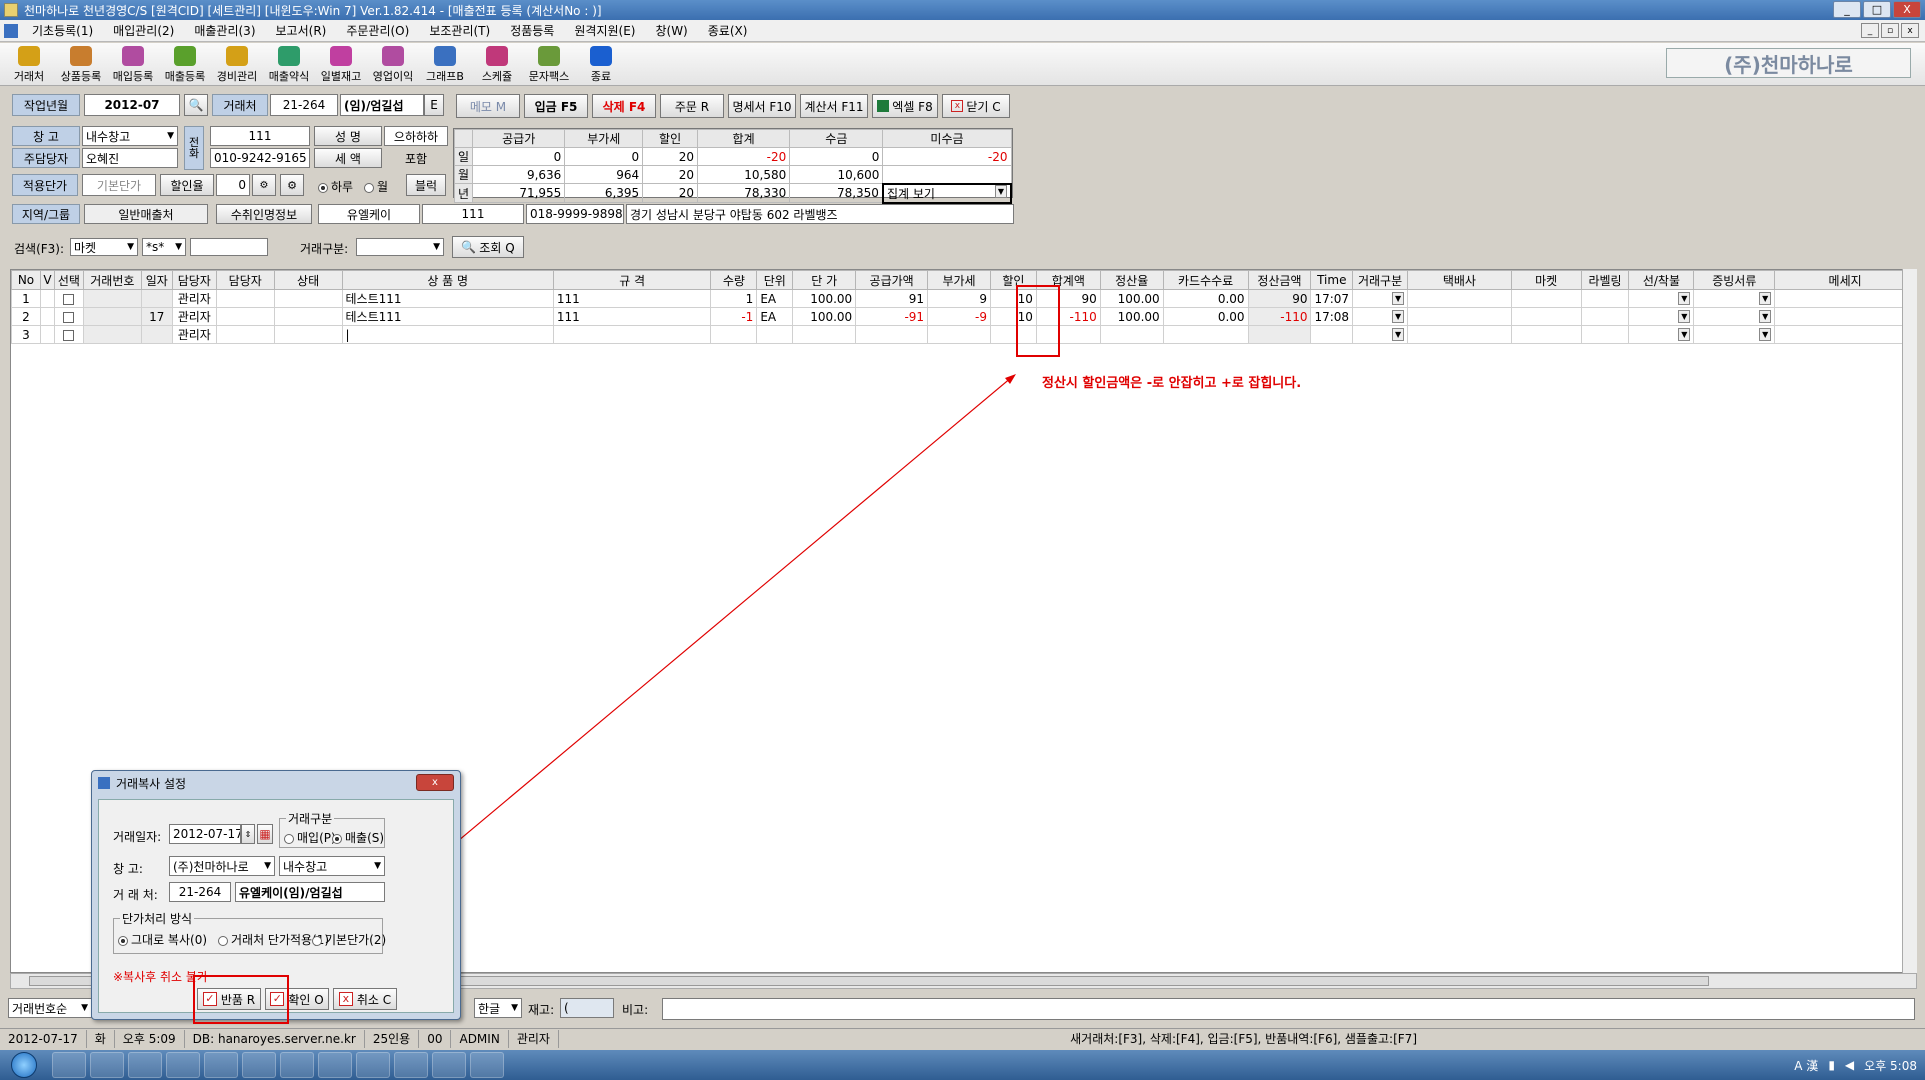  What do you see at coordinates (416, 136) in the screenshot?
I see `name-field: 으하하하` at bounding box center [416, 136].